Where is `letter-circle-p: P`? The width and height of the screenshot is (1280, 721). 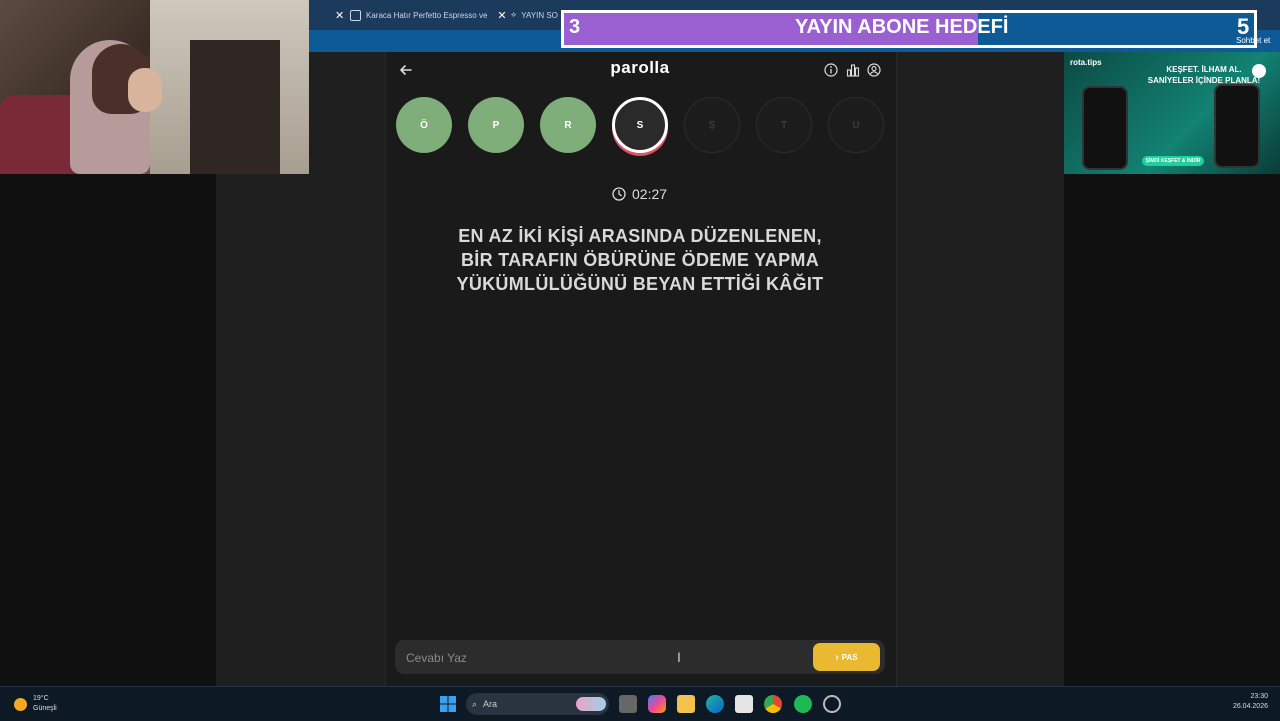
letter-circle-p: P is located at coordinates (496, 125).